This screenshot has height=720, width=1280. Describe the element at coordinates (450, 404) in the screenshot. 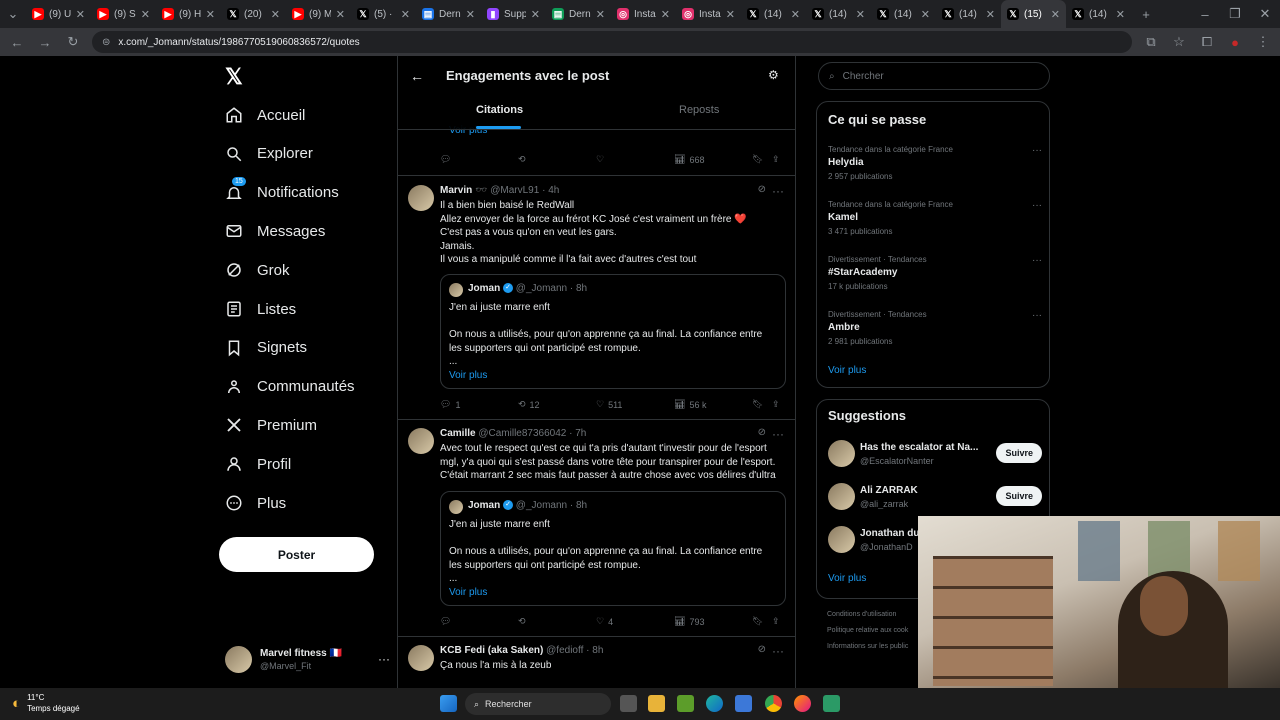

I see `reply-button: 💬︎ 1` at that location.